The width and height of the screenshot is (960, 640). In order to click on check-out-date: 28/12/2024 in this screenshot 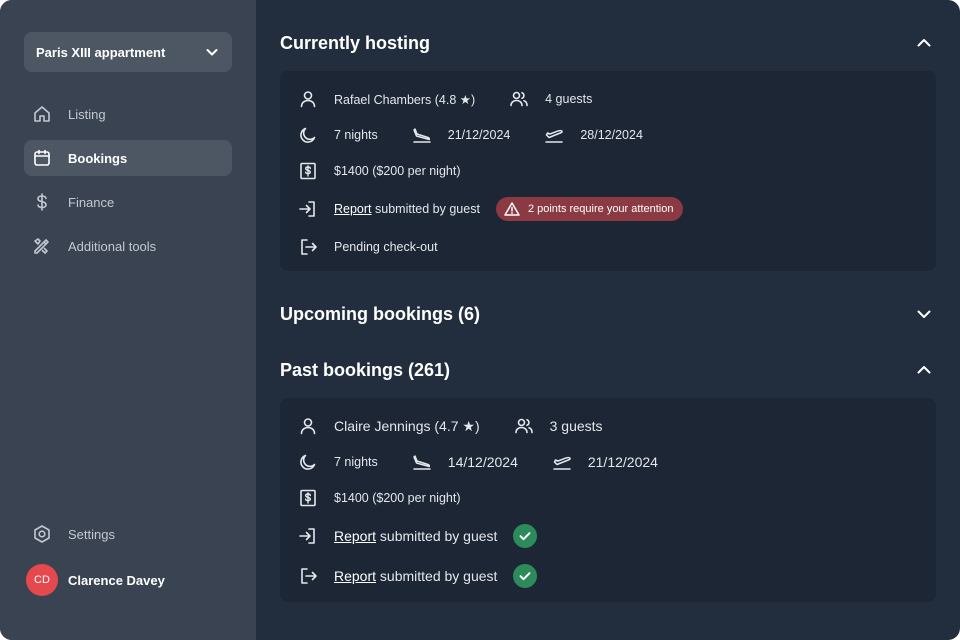, I will do `click(611, 135)`.